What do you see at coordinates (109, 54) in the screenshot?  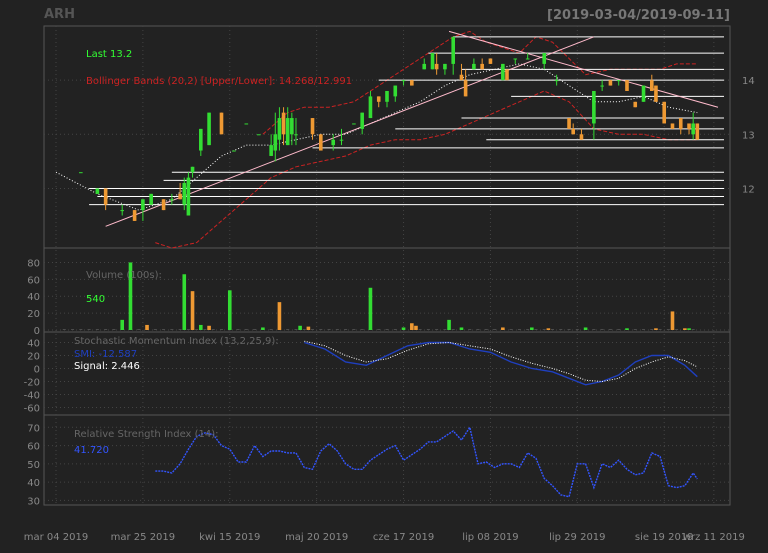 I see `last-price-label: Last 13.2` at bounding box center [109, 54].